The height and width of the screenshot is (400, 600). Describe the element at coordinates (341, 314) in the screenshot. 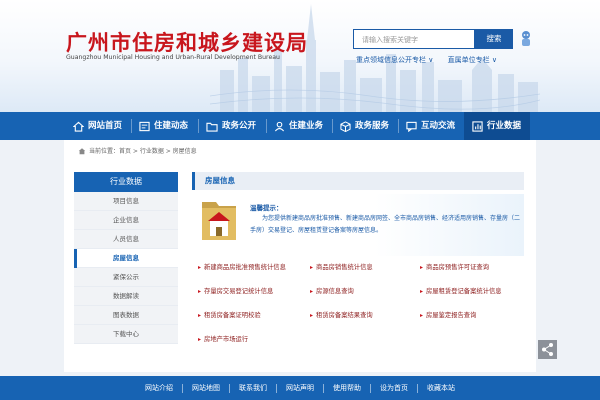

I see `link-rental-result-query: 租赁房备案结果查询` at that location.